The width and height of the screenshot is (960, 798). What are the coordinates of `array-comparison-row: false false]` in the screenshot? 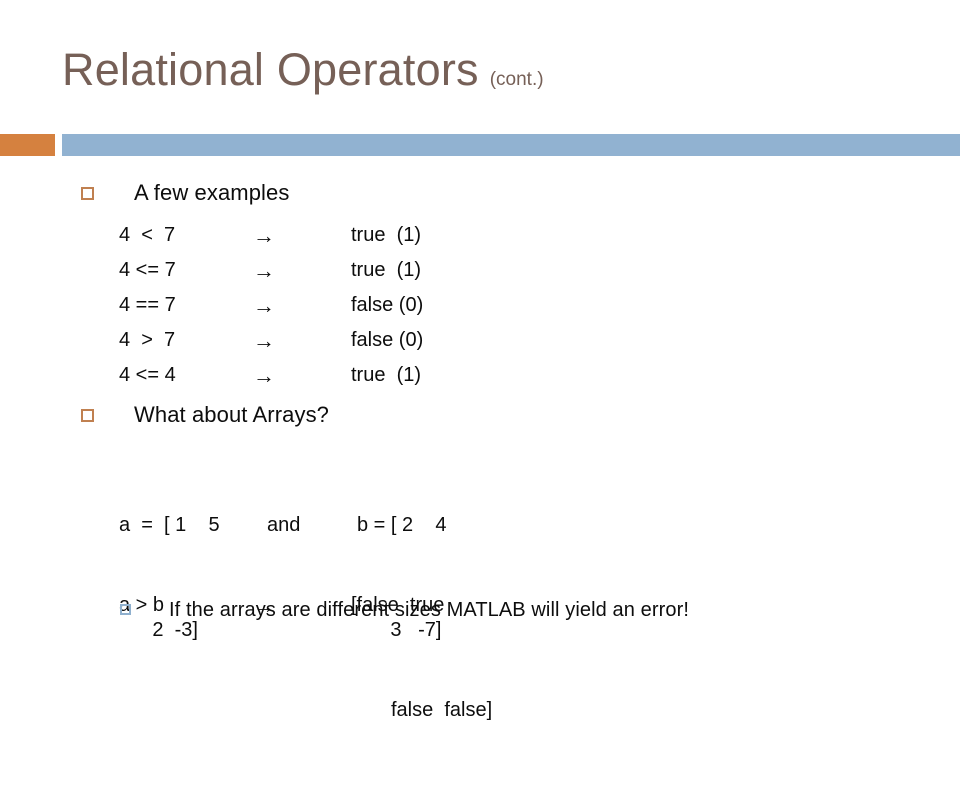 It's located at (355, 710).